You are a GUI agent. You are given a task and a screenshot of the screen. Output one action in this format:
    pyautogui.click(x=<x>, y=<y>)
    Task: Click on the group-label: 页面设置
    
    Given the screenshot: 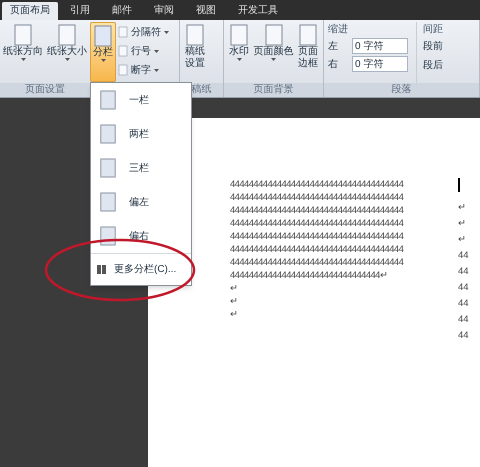 What is the action you would take?
    pyautogui.click(x=45, y=90)
    